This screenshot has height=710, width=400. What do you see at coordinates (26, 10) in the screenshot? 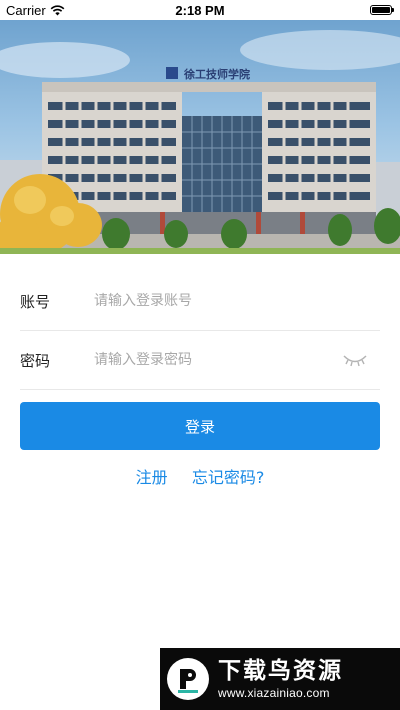
I see `carrier-label: Carrier` at bounding box center [26, 10].